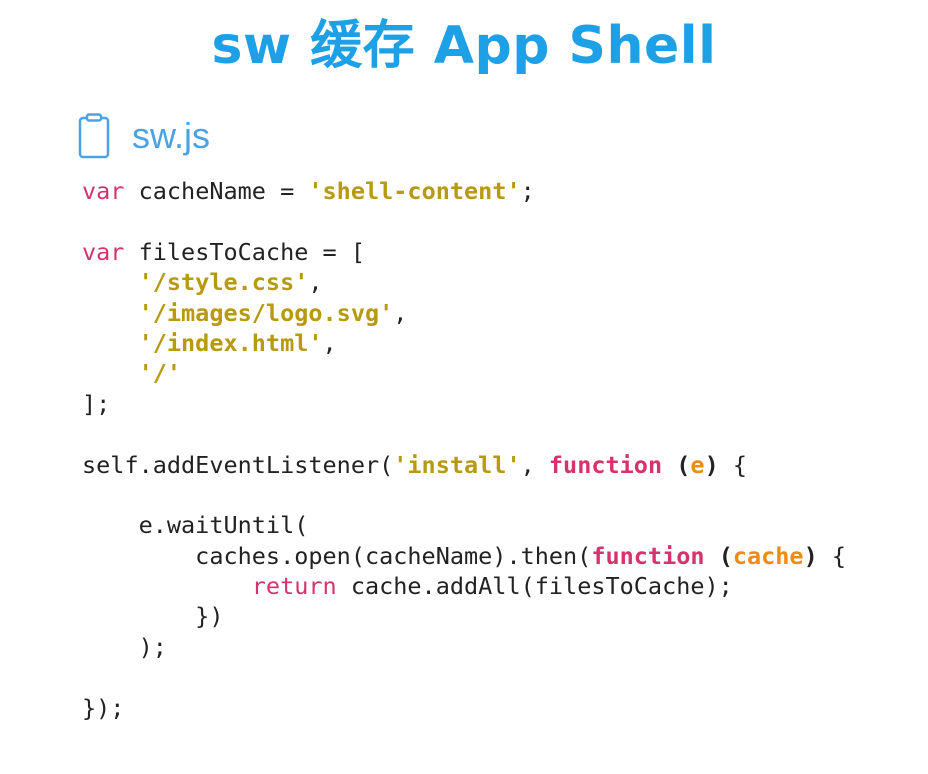  Describe the element at coordinates (534, 586) in the screenshot. I see `code-text: cache.addAll(filesToCache);` at that location.